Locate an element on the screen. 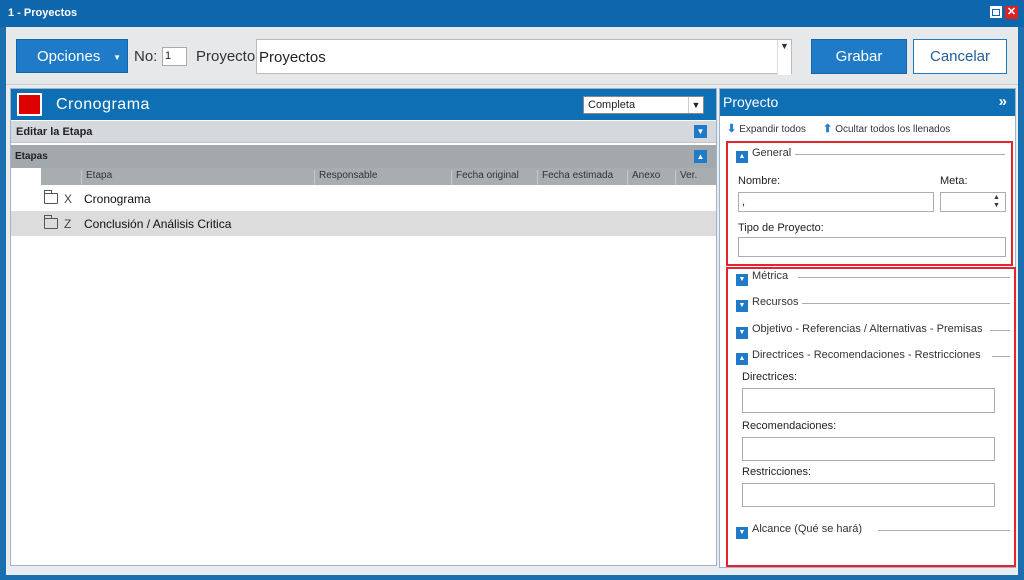 This screenshot has height=580, width=1024. expandir-label: Expandir todos is located at coordinates (772, 129).